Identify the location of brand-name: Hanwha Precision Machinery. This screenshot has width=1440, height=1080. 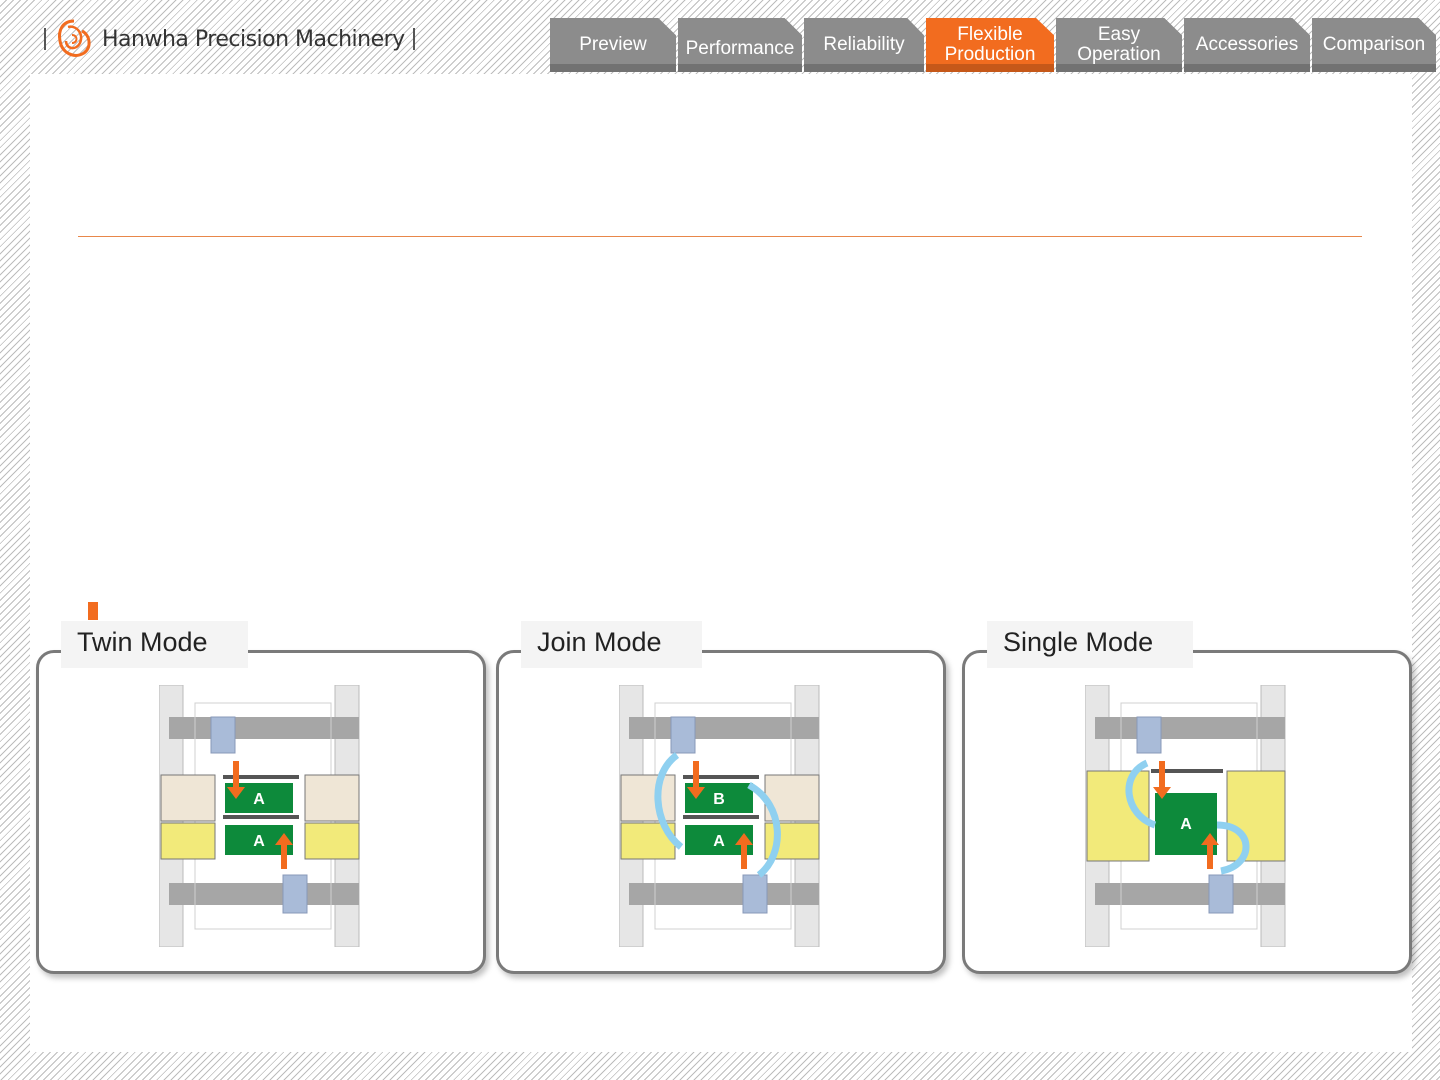
(253, 39).